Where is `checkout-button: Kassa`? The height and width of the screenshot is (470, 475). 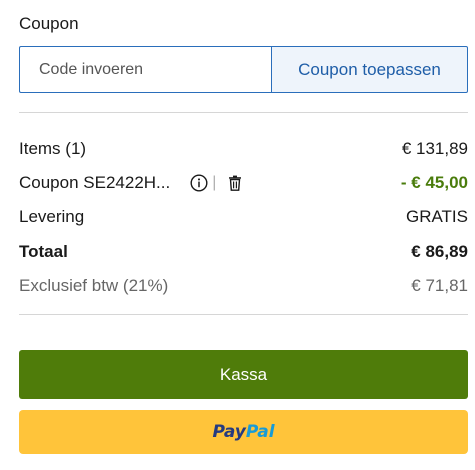 checkout-button: Kassa is located at coordinates (243, 374).